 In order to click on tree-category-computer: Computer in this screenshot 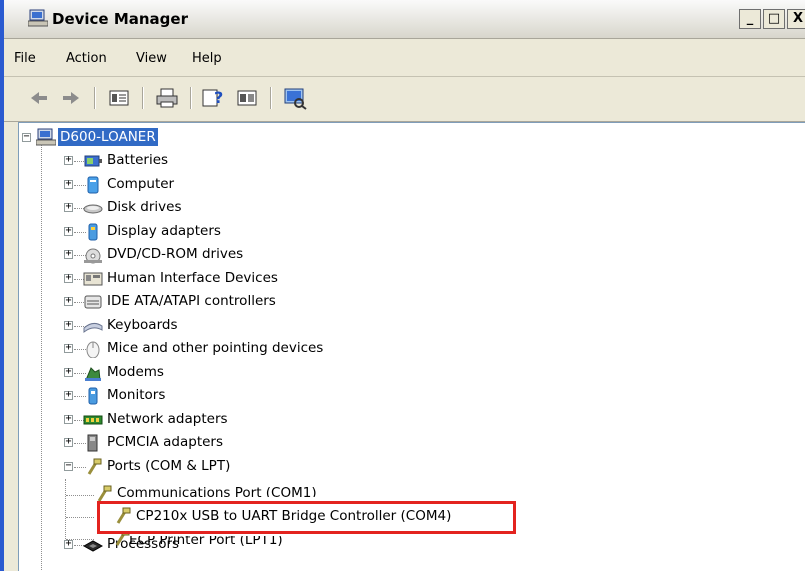, I will do `click(140, 184)`.